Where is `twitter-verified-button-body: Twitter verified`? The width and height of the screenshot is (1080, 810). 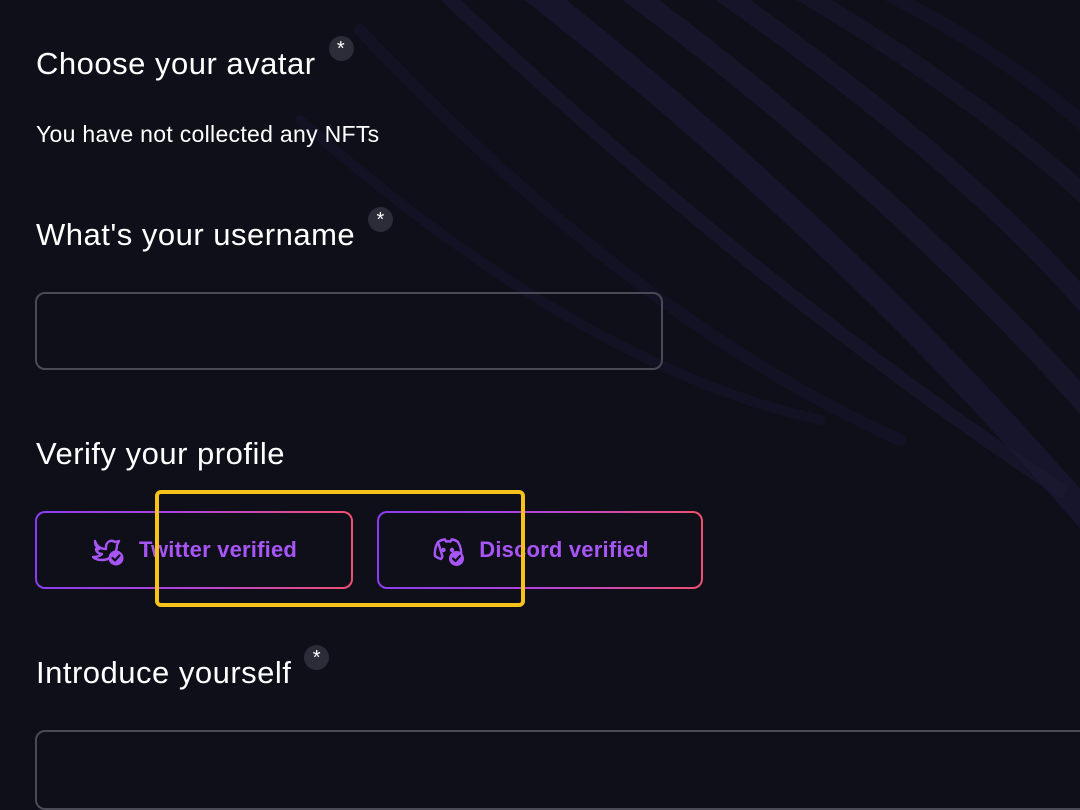 twitter-verified-button-body: Twitter verified is located at coordinates (194, 550).